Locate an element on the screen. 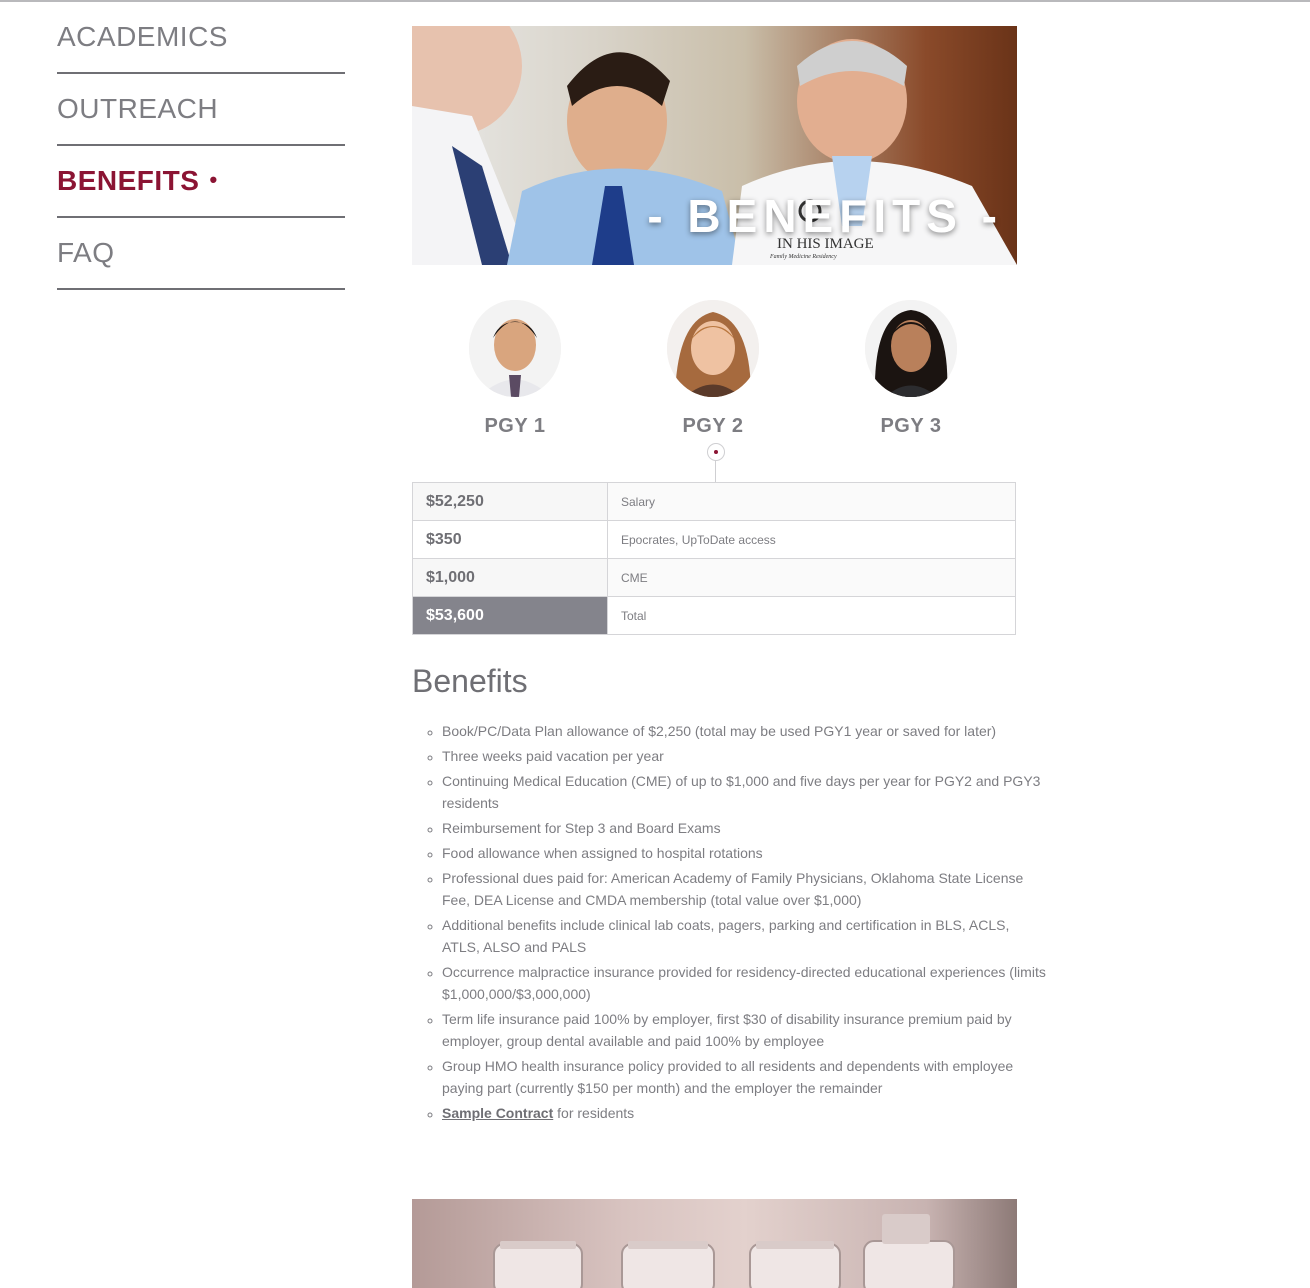  indicator-line is located at coordinates (715, 471).